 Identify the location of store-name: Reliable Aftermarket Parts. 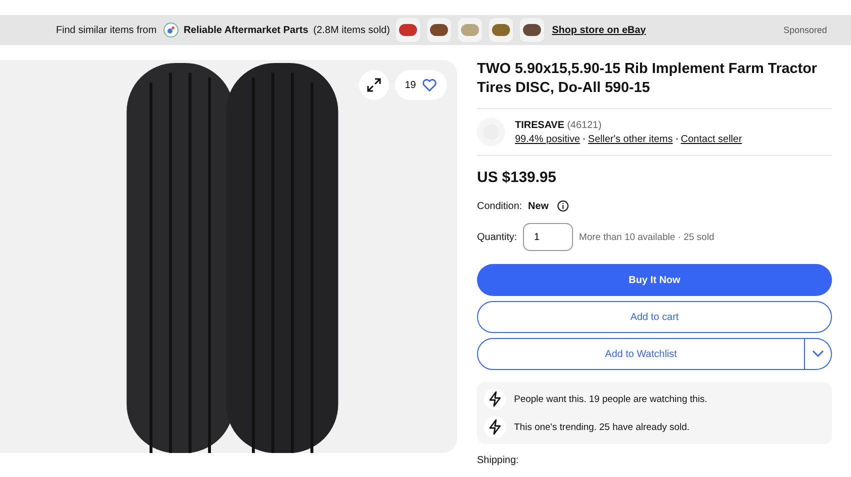
(246, 30).